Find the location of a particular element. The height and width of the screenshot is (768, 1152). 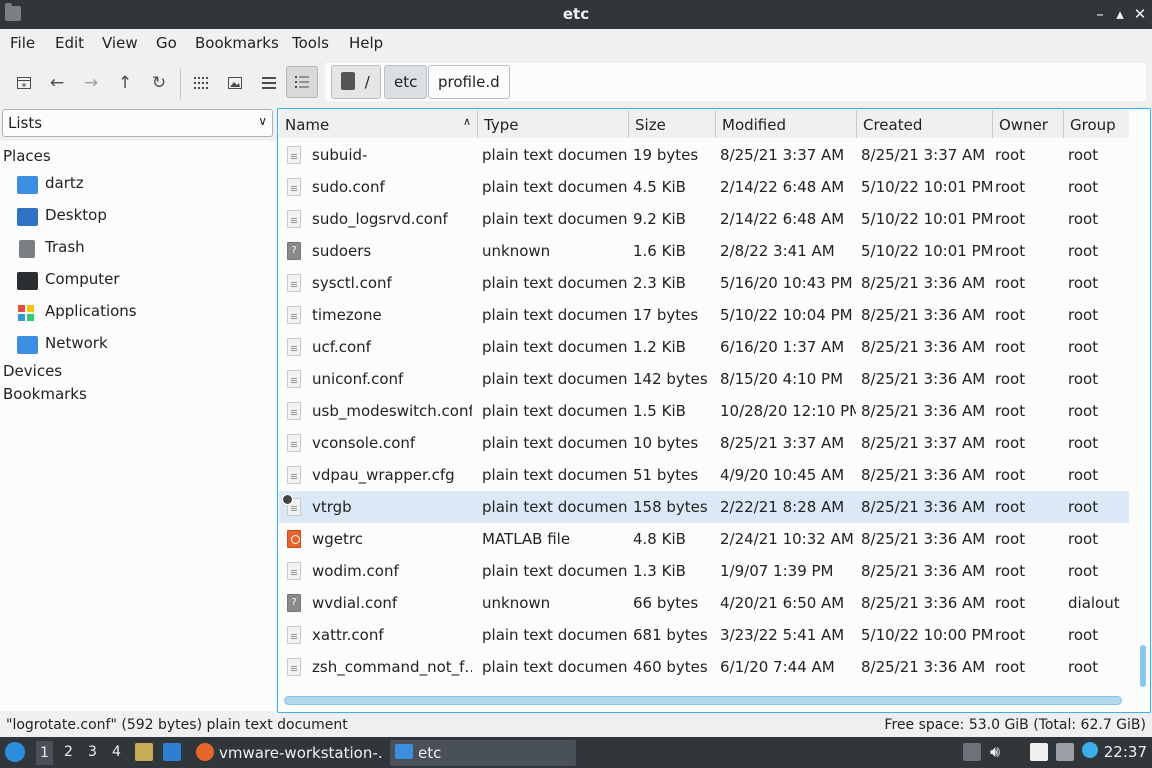

devices-header: Devices is located at coordinates (32, 371).